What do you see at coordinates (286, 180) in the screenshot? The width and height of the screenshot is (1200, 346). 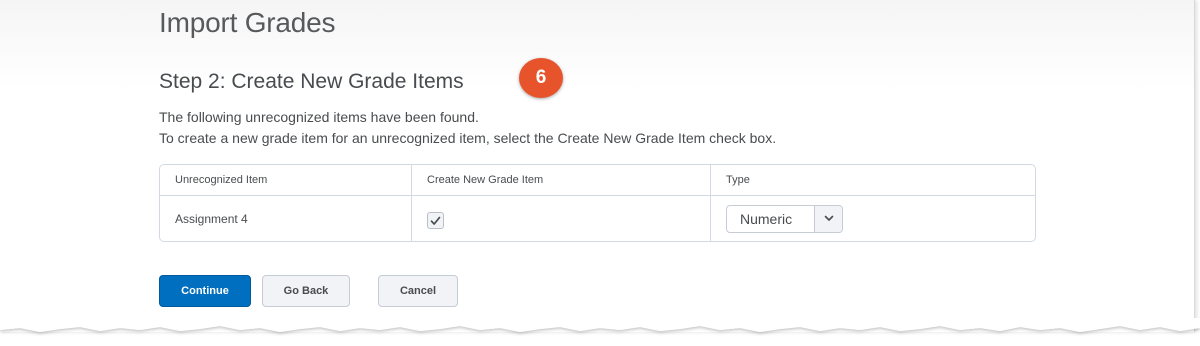 I see `column-header-unrecognized-item: Unrecognized Item` at bounding box center [286, 180].